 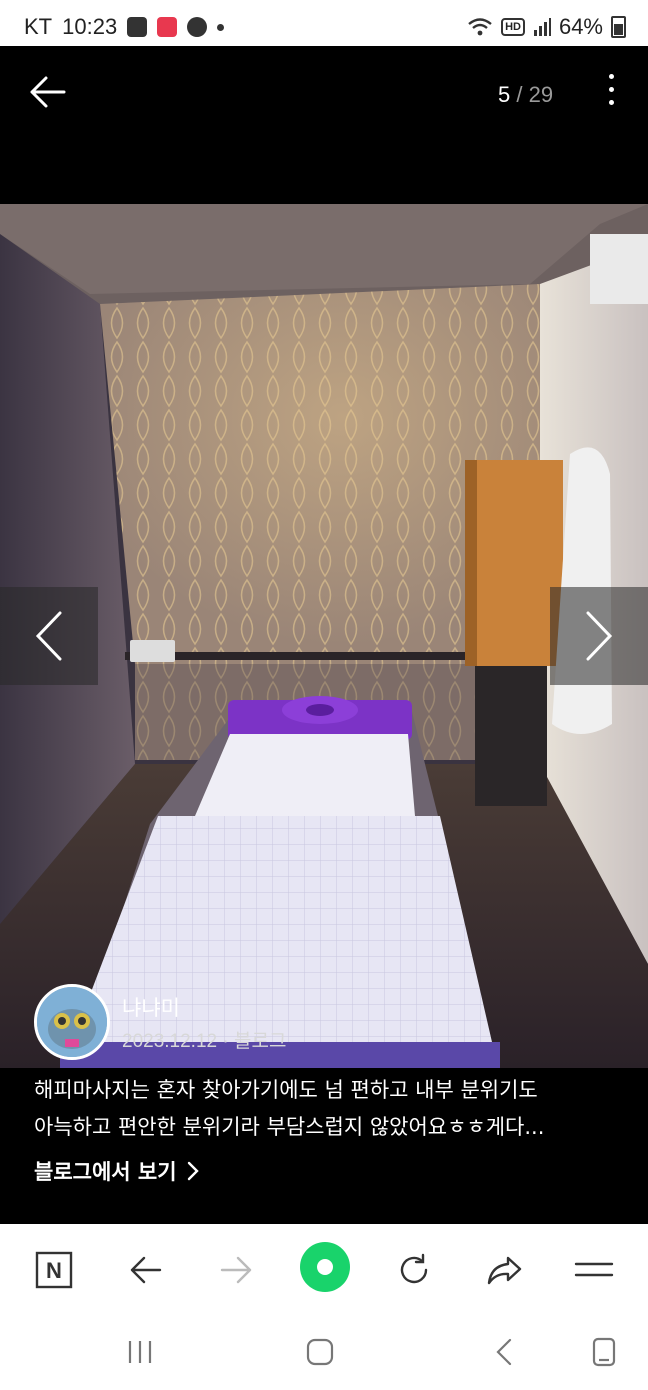 I want to click on screen-rotate-button, so click(x=604, y=1352).